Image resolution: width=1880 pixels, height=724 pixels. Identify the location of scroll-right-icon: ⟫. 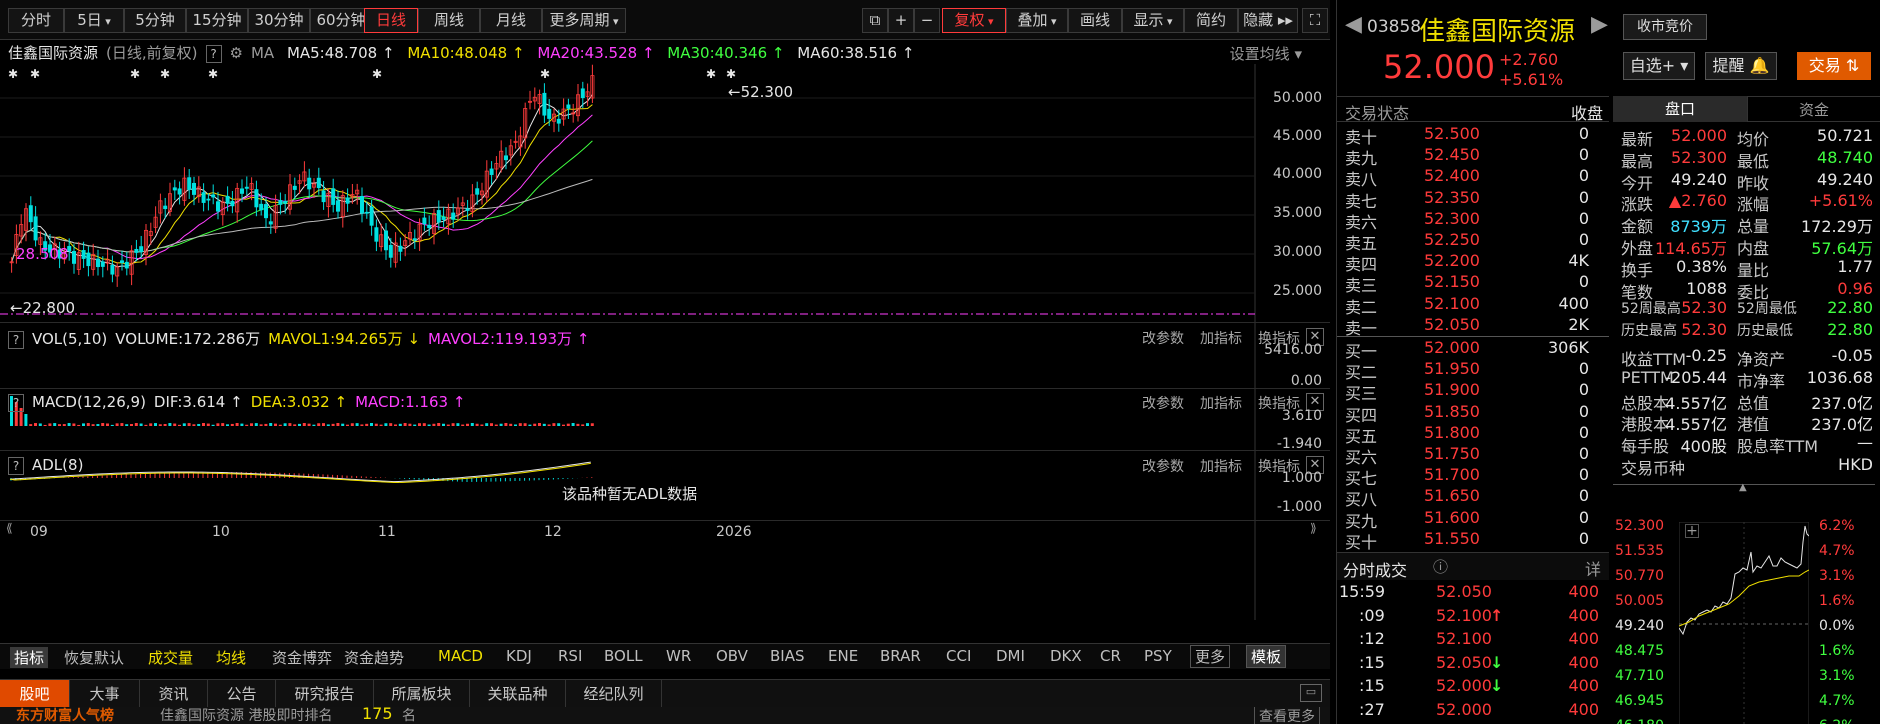
(1313, 528).